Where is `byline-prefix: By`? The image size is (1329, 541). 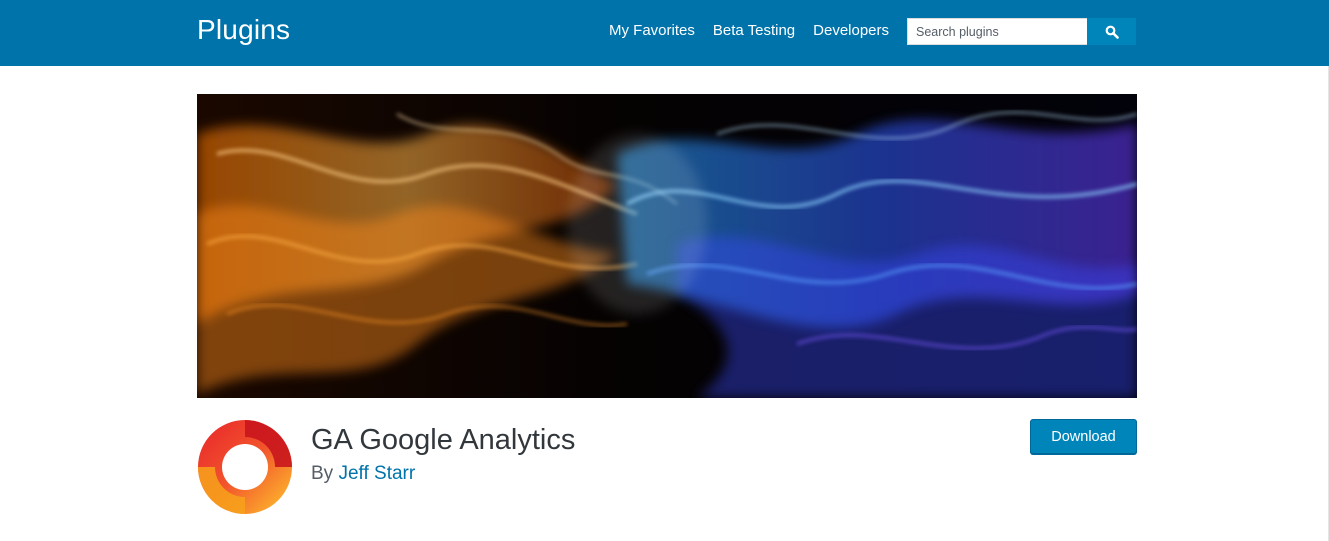
byline-prefix: By is located at coordinates (322, 473).